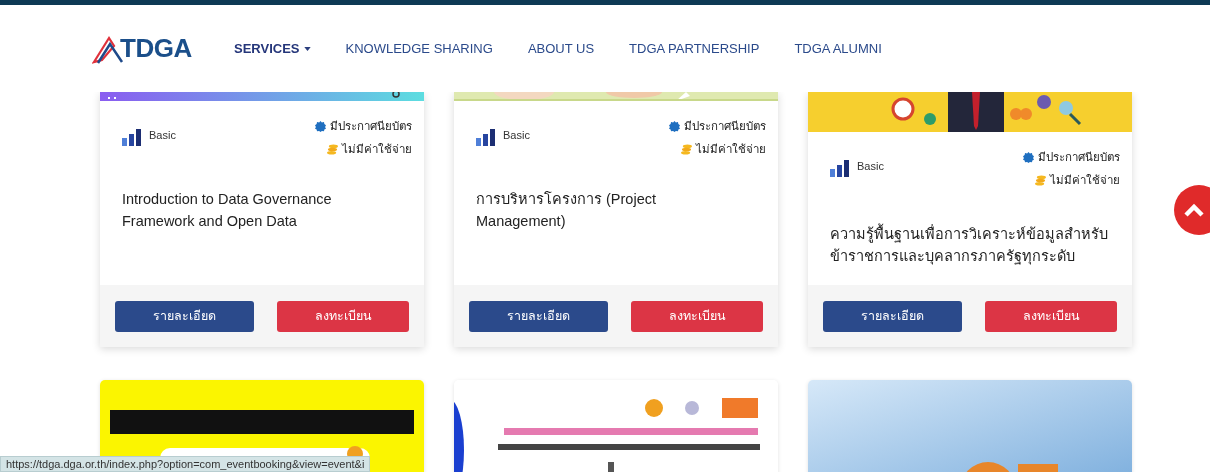 The height and width of the screenshot is (472, 1210). Describe the element at coordinates (838, 48) in the screenshot. I see `nav-link: TDGA ALUMNI` at that location.